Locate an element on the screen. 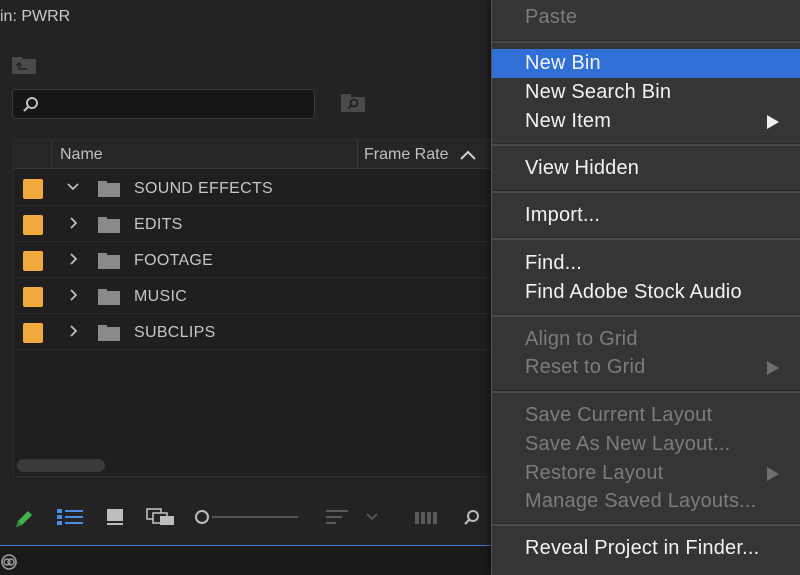  menu-item-paste: Paste is located at coordinates (646, 17).